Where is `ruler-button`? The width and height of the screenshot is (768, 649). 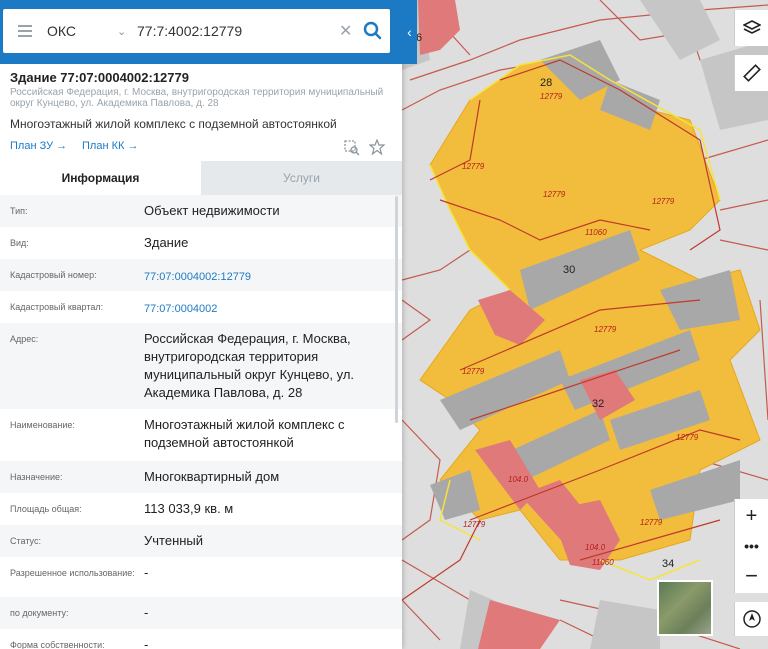
ruler-button is located at coordinates (751, 73).